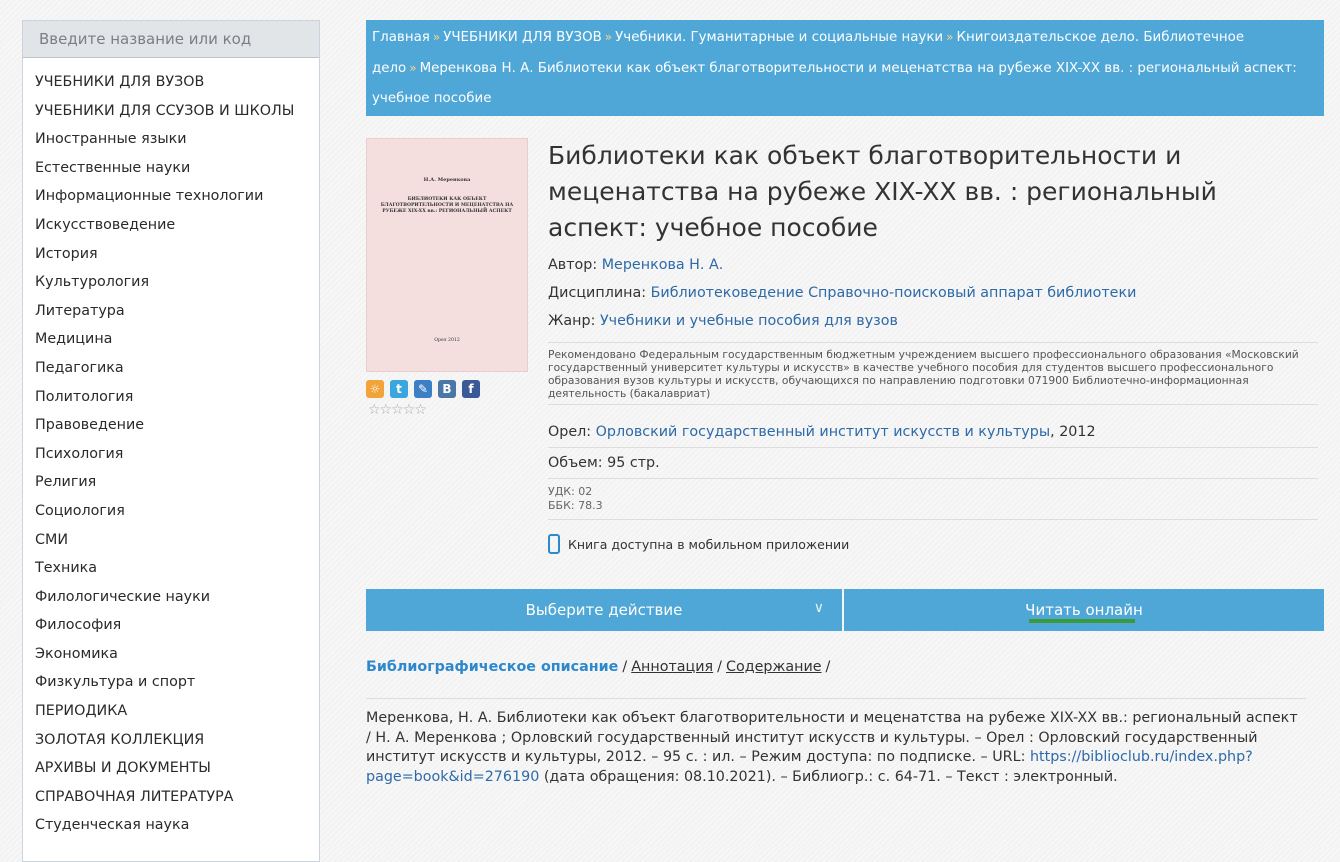 Image resolution: width=1340 pixels, height=862 pixels. What do you see at coordinates (575, 265) in the screenshot?
I see `author-label: Автор:` at bounding box center [575, 265].